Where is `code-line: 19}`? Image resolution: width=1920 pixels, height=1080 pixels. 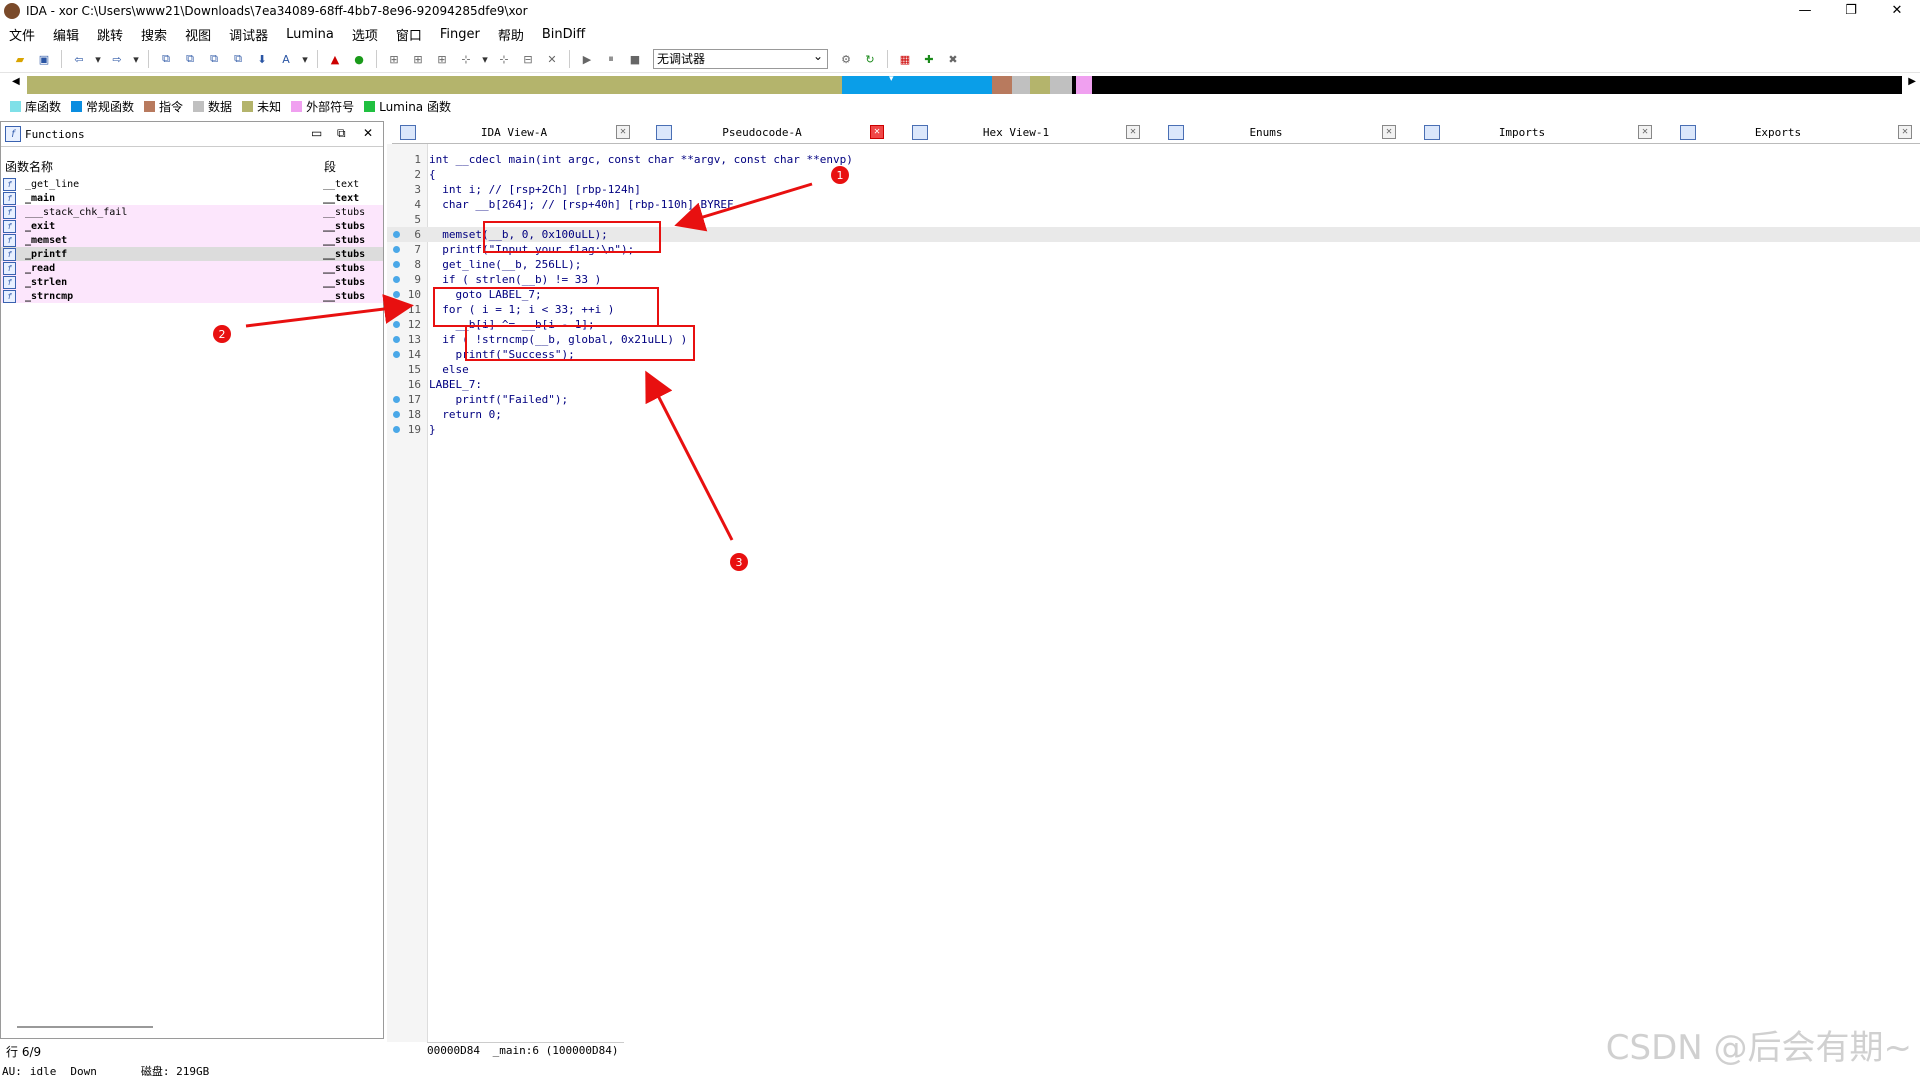 code-line: 19} is located at coordinates (1153, 429).